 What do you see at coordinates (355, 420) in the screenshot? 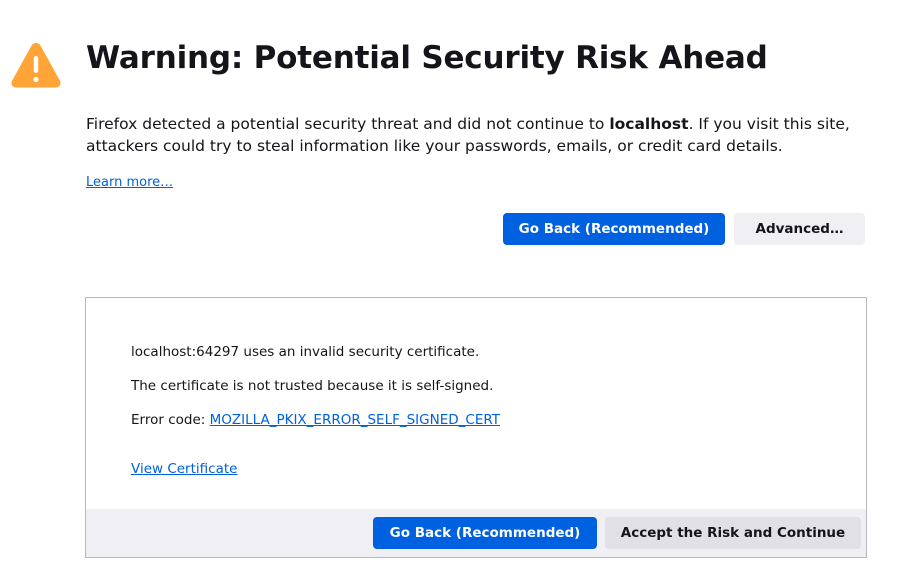
I see `error-code-link: MOZILLA_PKIX_ERROR_SELF_SIGNED_CERT` at bounding box center [355, 420].